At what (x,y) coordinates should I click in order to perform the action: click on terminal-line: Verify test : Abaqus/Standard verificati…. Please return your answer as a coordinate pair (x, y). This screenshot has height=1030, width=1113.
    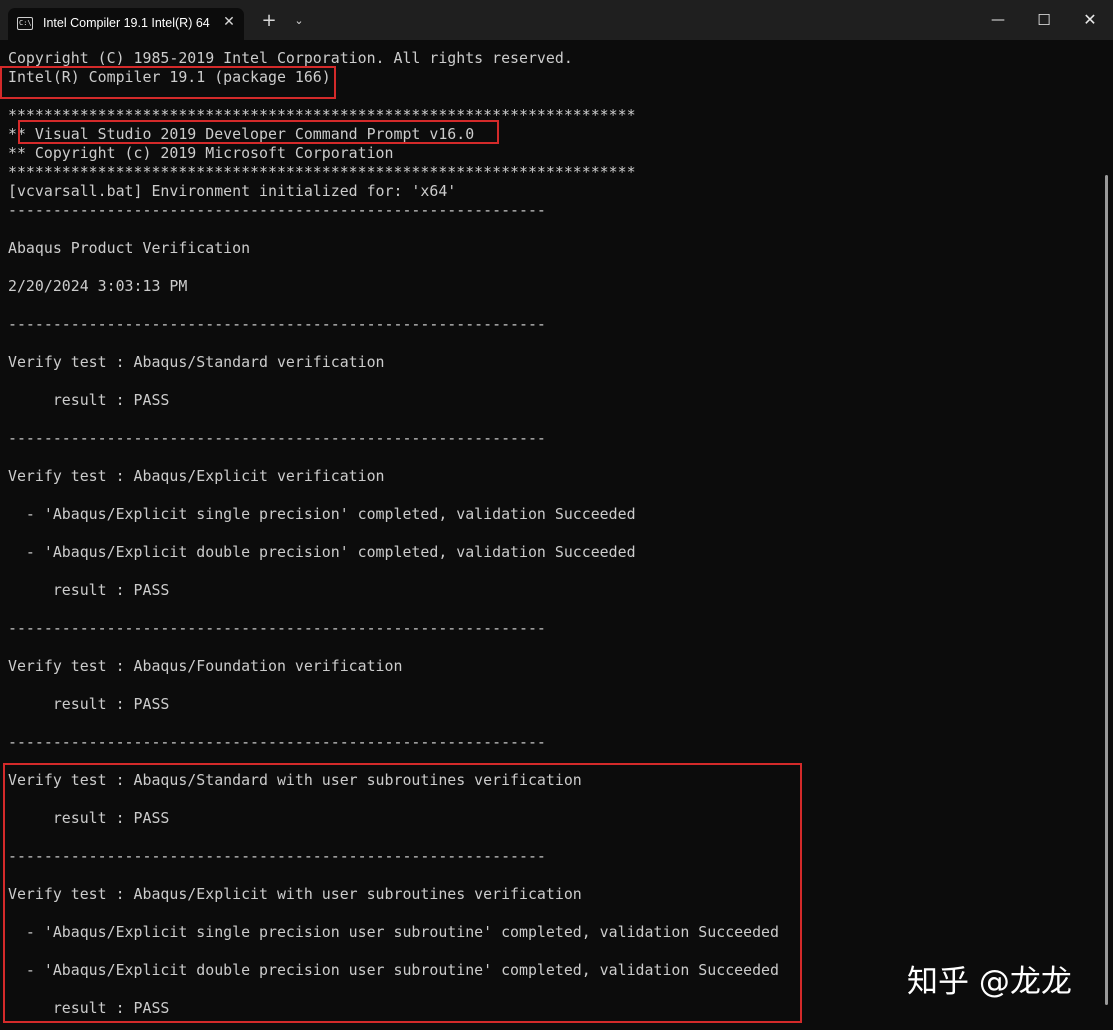
    Looking at the image, I should click on (196, 362).